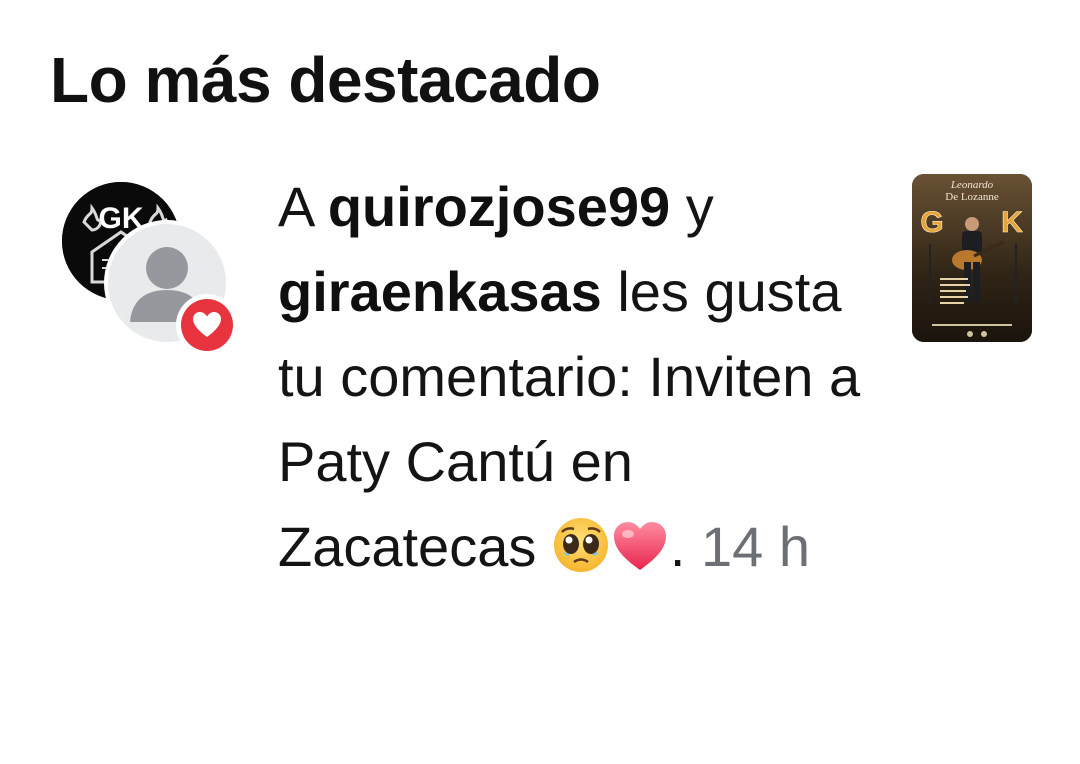 The height and width of the screenshot is (764, 1080). I want to click on heart-icon, so click(207, 324).